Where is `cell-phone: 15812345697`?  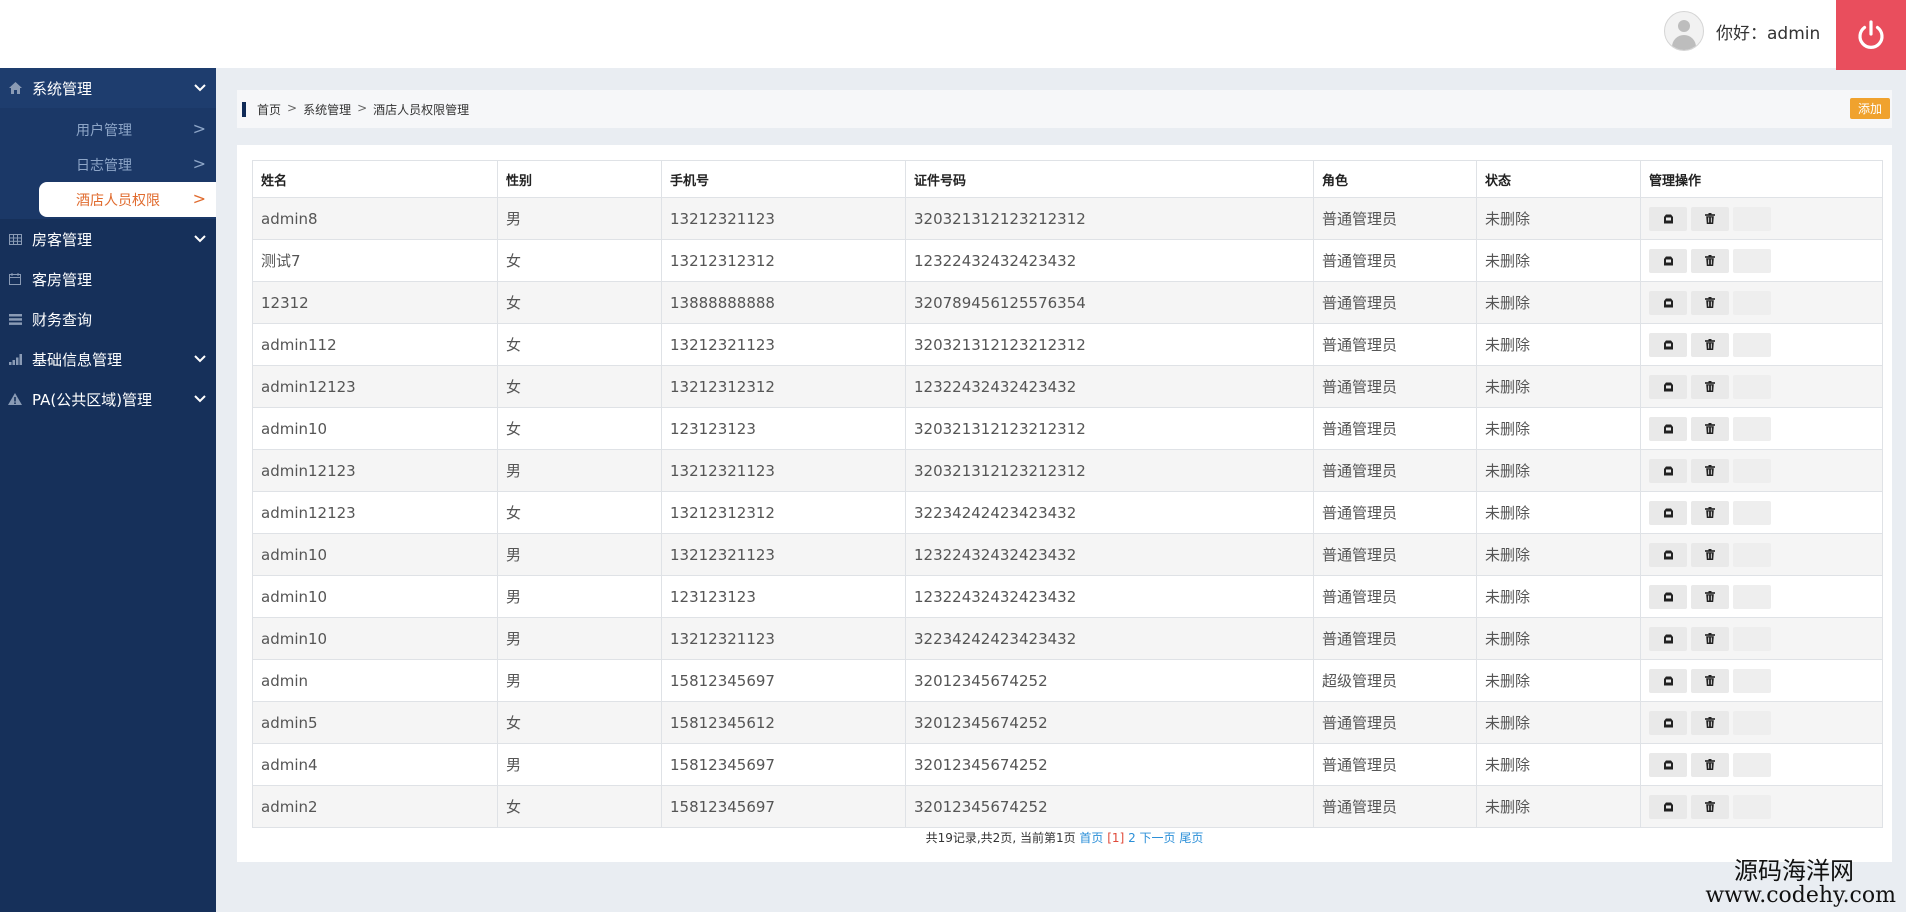
cell-phone: 15812345697 is located at coordinates (783, 806).